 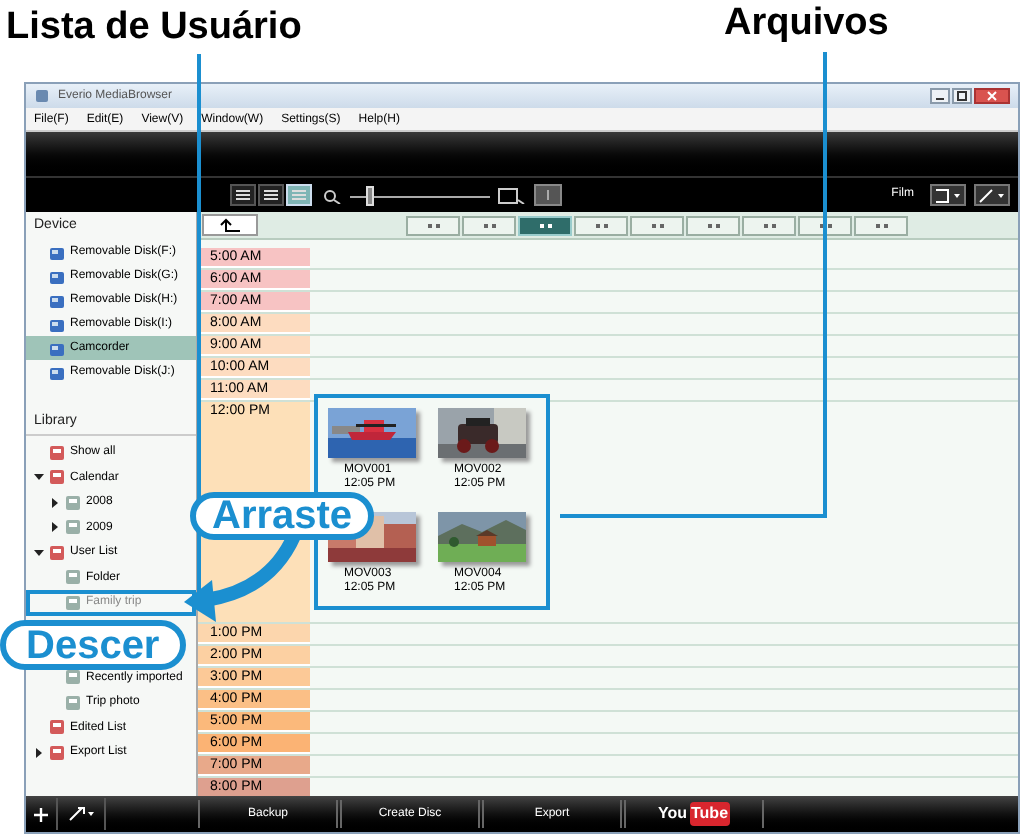 I want to click on callout-label: Descer, so click(x=93, y=645).